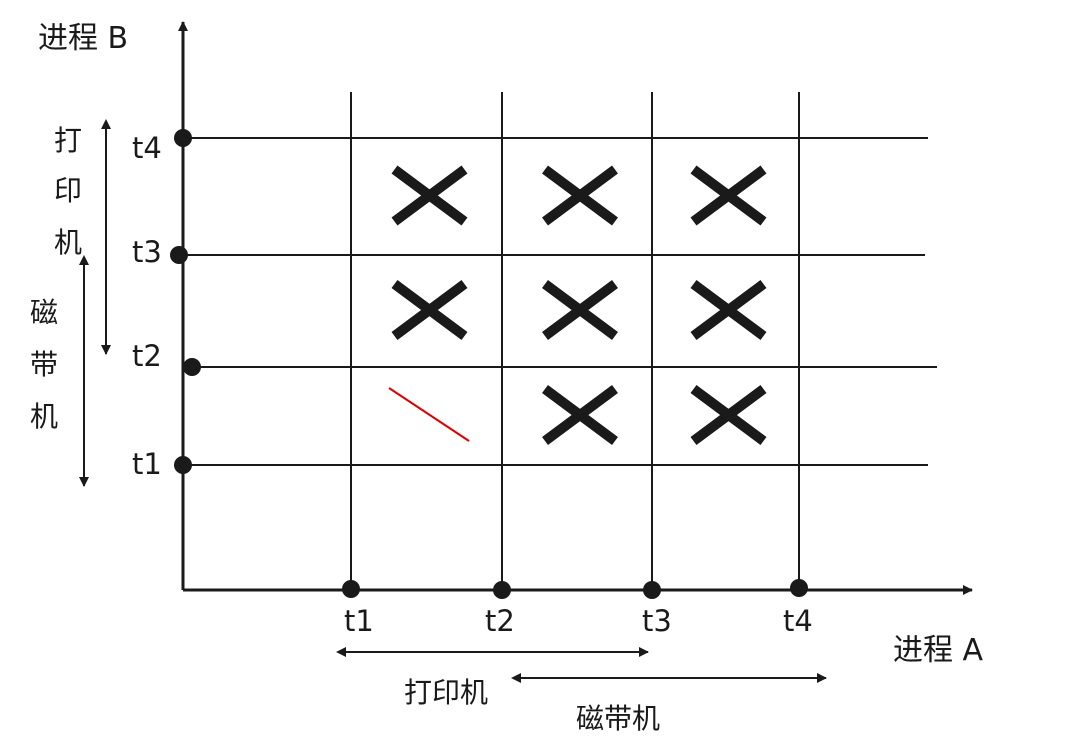 This screenshot has width=1074, height=756. What do you see at coordinates (657, 621) in the screenshot?
I see `x-tick-label-t3: t3` at bounding box center [657, 621].